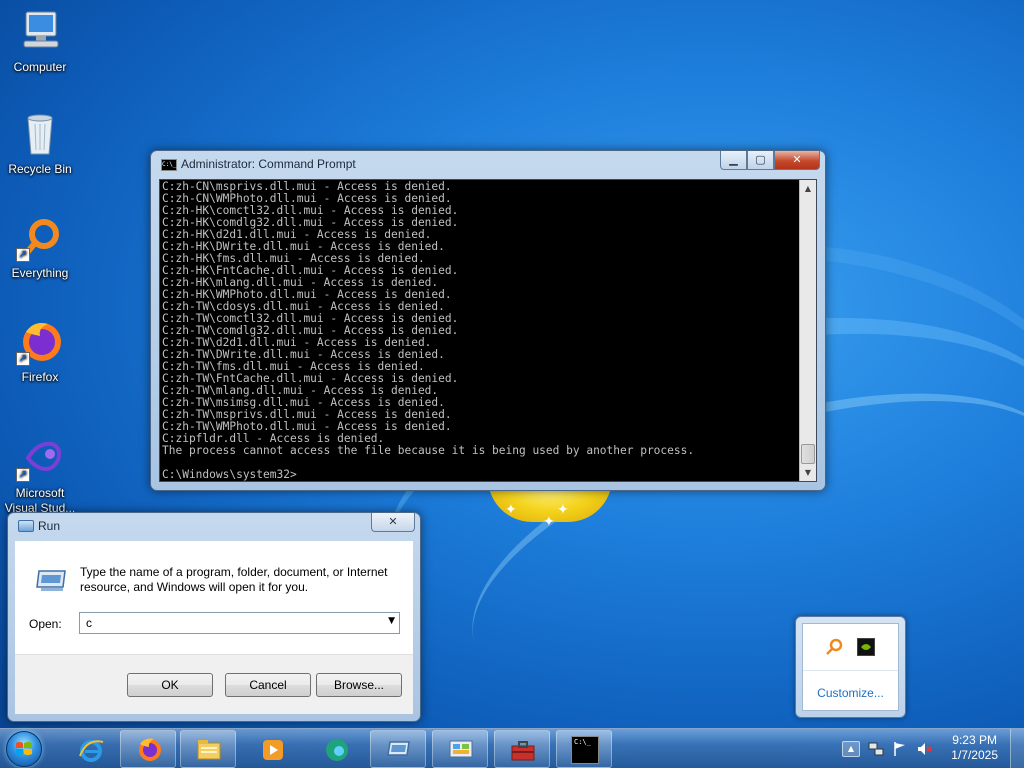 Image resolution: width=1024 pixels, height=768 pixels. I want to click on visual-studio-icon: ↗, so click(40, 458).